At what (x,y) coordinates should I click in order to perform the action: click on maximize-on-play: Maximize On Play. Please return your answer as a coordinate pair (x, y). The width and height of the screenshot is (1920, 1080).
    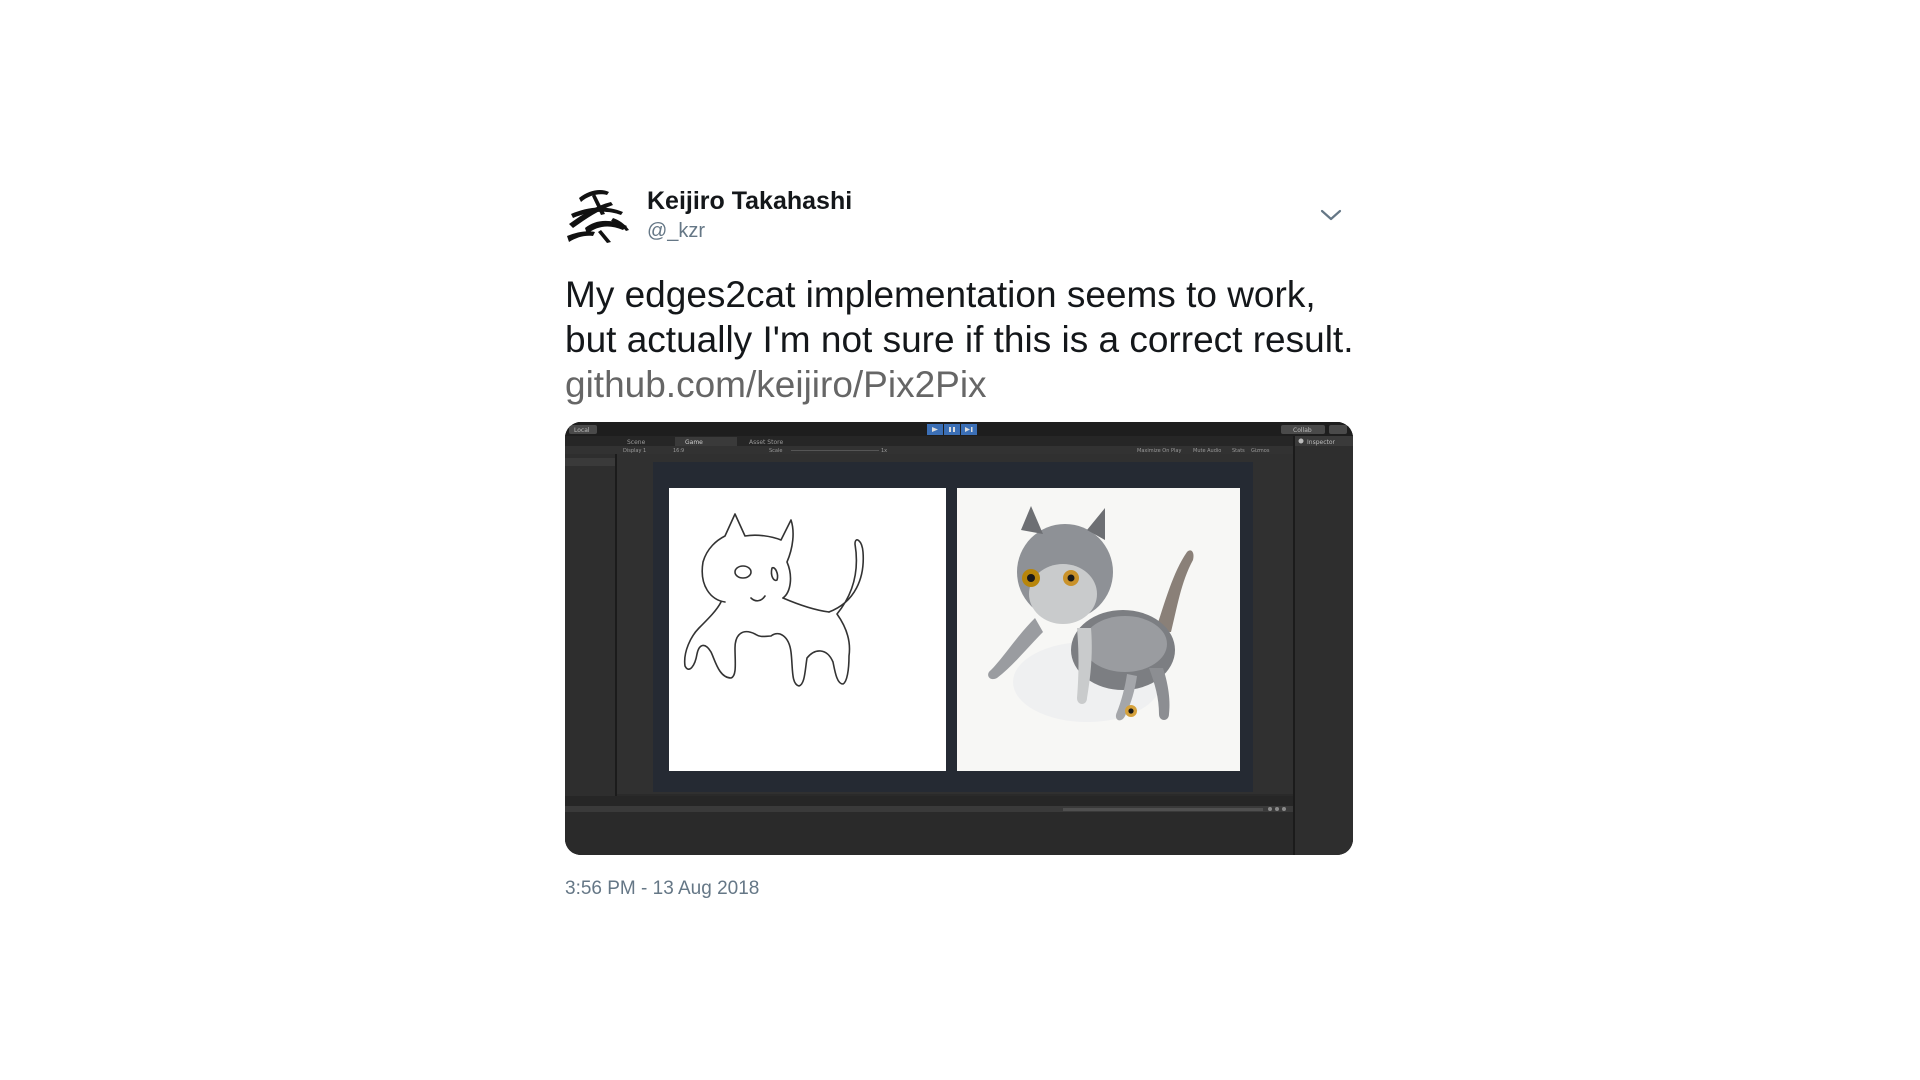
    Looking at the image, I should click on (1159, 451).